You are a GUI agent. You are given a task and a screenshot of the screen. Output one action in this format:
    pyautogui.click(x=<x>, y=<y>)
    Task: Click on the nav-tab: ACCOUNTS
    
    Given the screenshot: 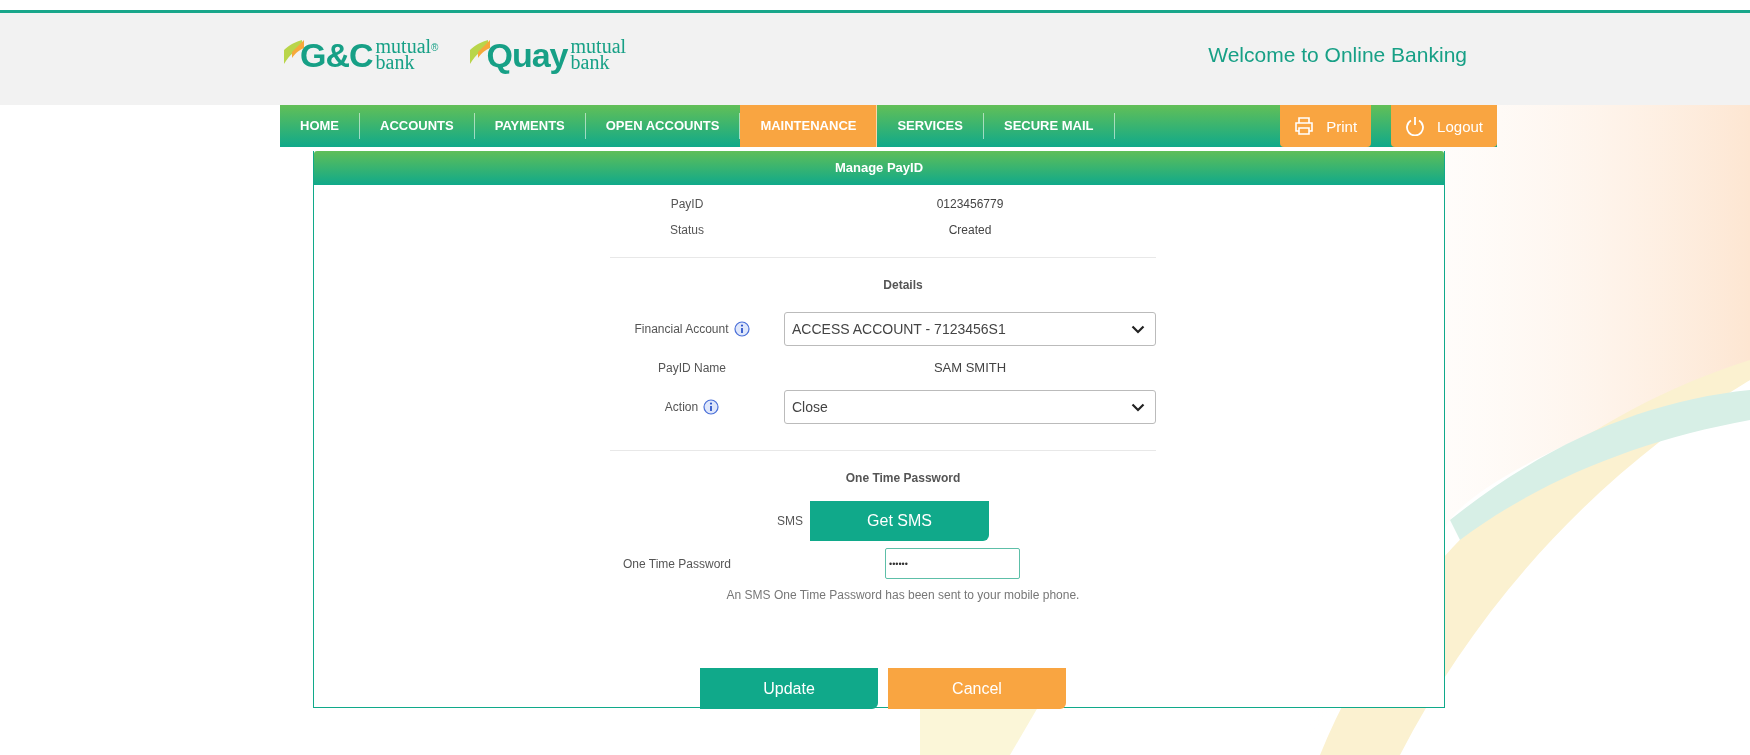 What is the action you would take?
    pyautogui.click(x=417, y=126)
    